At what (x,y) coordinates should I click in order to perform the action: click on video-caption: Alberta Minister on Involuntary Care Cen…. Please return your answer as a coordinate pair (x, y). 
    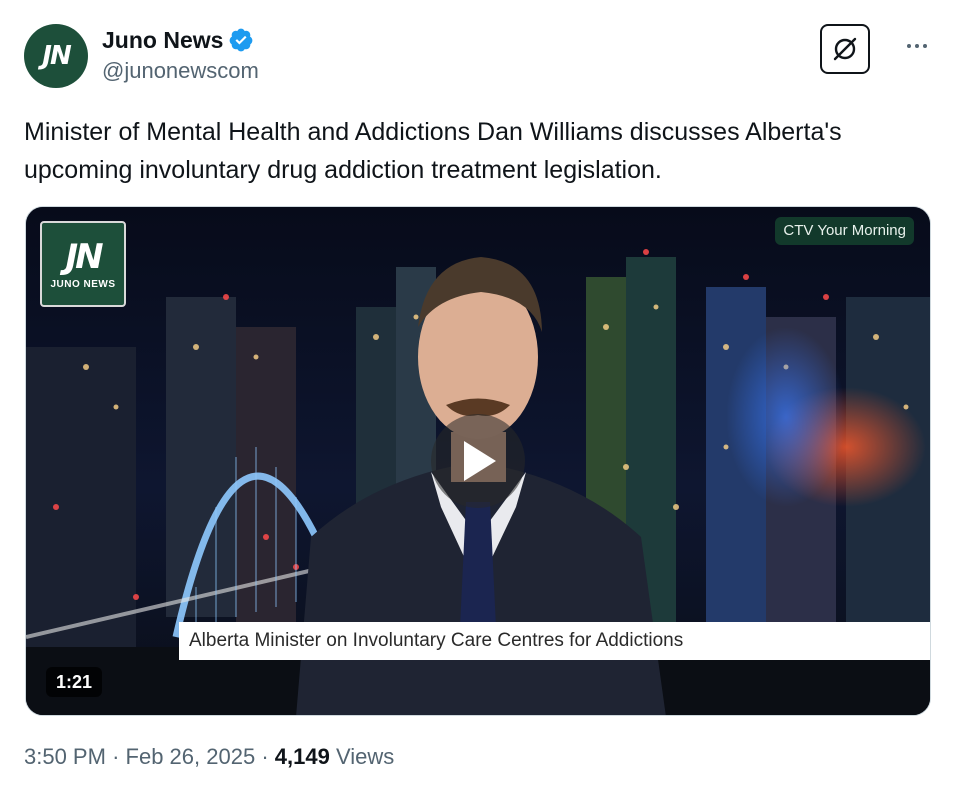
    Looking at the image, I should click on (554, 641).